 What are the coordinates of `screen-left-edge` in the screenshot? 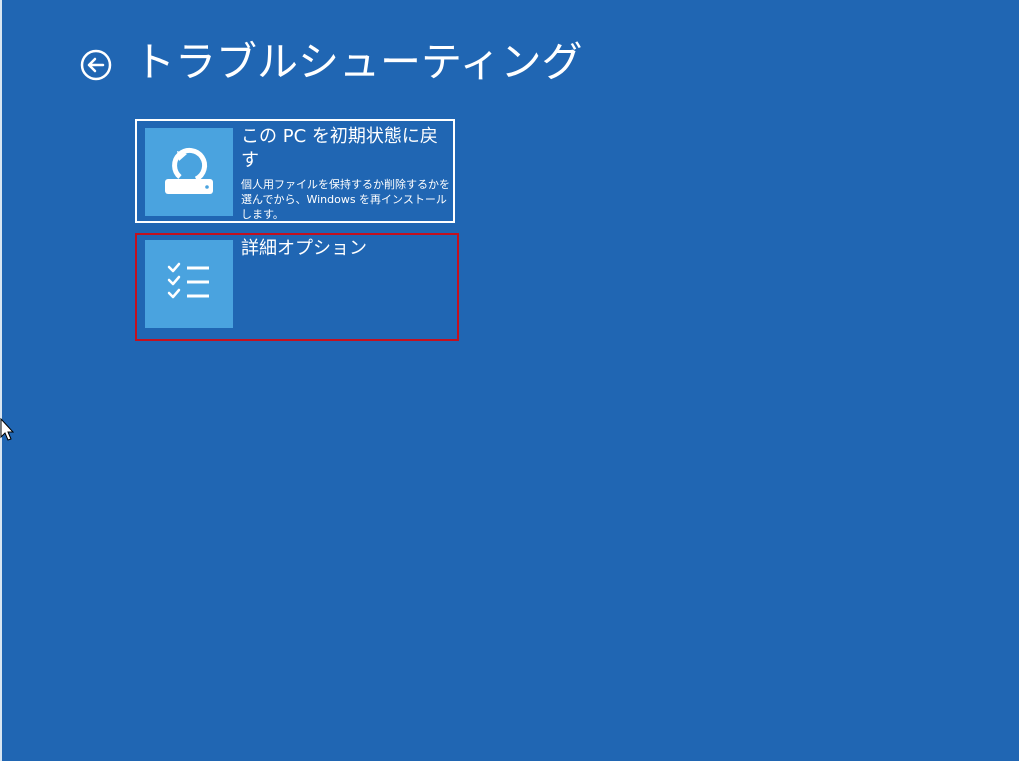 It's located at (1, 380).